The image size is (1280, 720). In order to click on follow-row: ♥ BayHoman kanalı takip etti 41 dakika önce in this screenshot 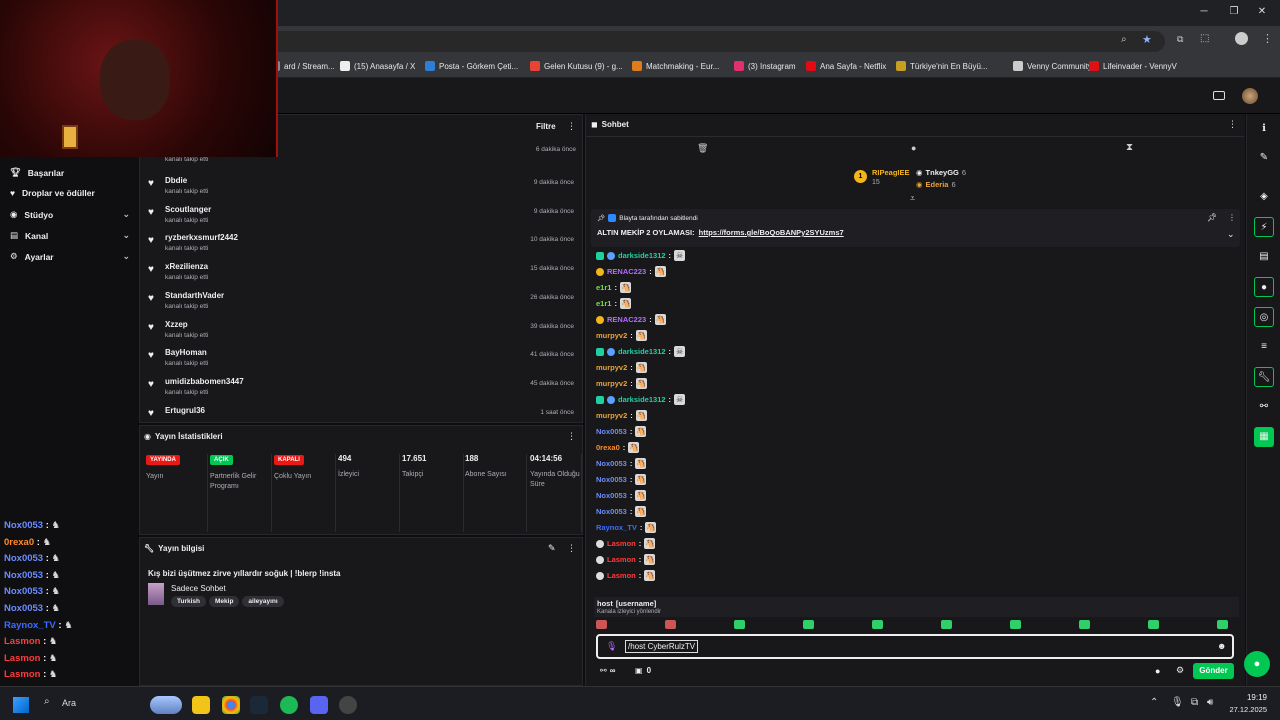, I will do `click(360, 358)`.